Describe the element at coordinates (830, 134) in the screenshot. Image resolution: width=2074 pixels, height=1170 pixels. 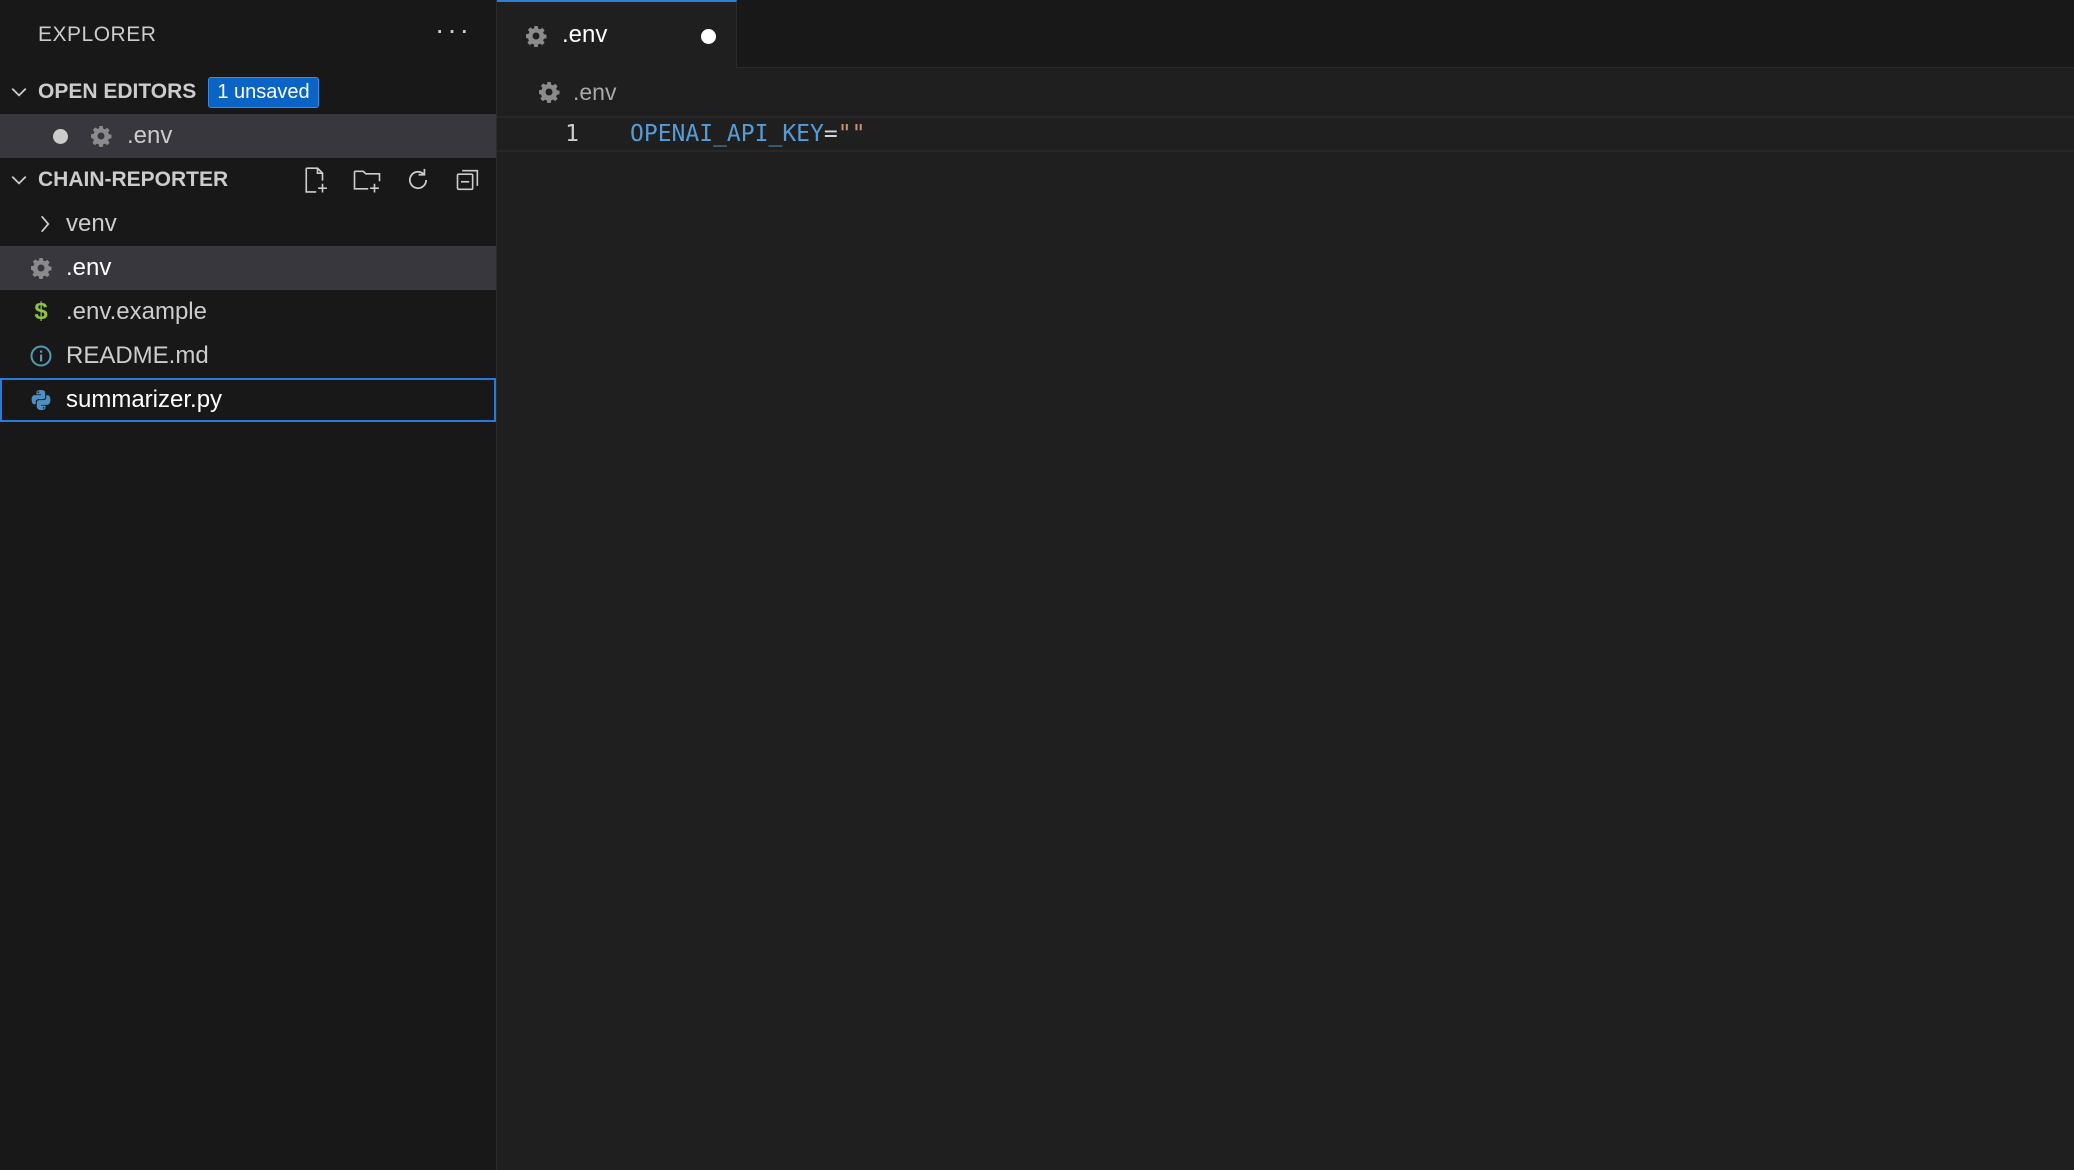
I see `equals-sign: =` at that location.